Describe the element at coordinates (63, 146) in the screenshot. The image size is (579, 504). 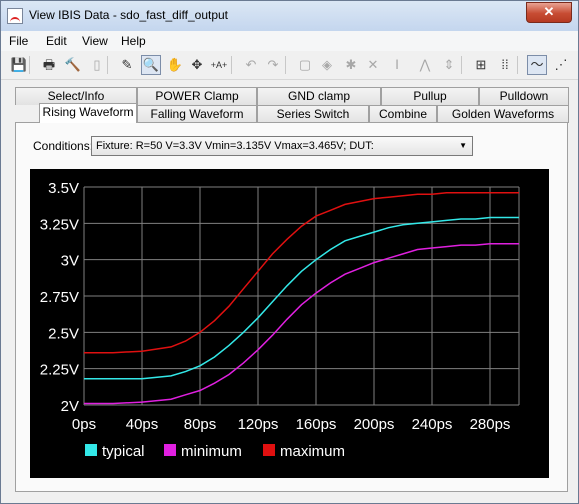
I see `conditions-label: Conditions:` at that location.